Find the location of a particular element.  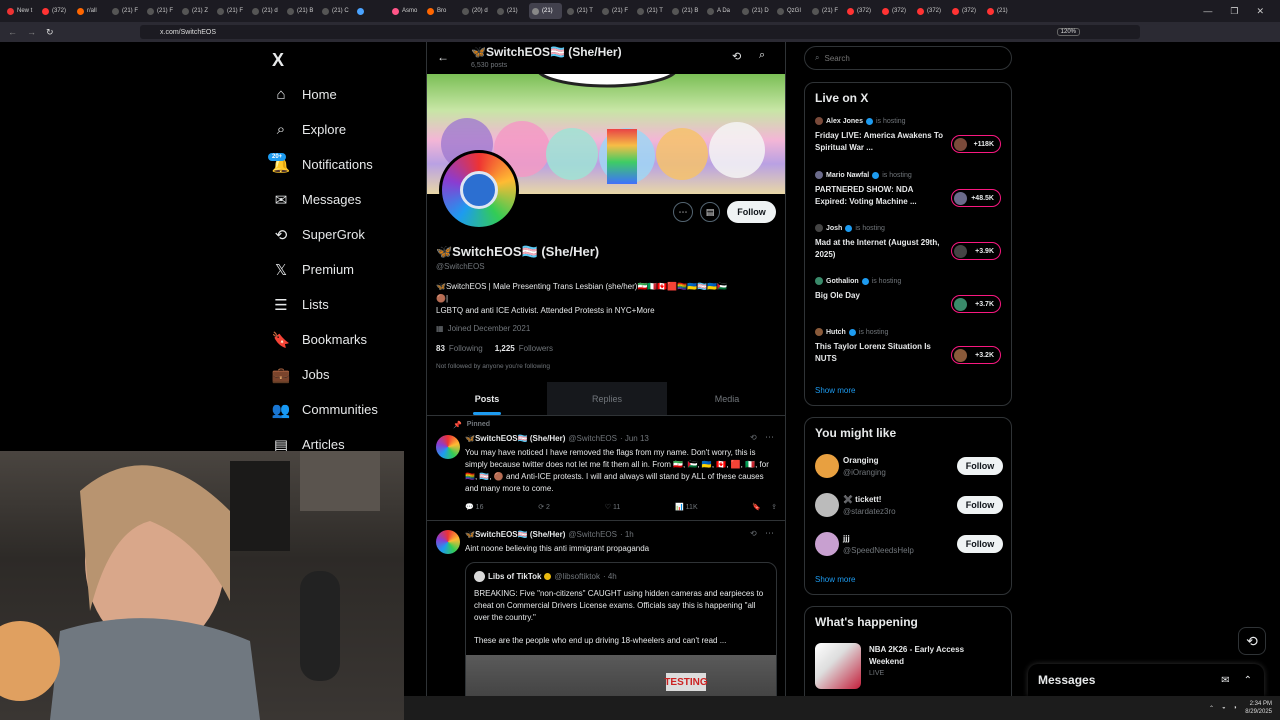

x-logo: X is located at coordinates (278, 60).